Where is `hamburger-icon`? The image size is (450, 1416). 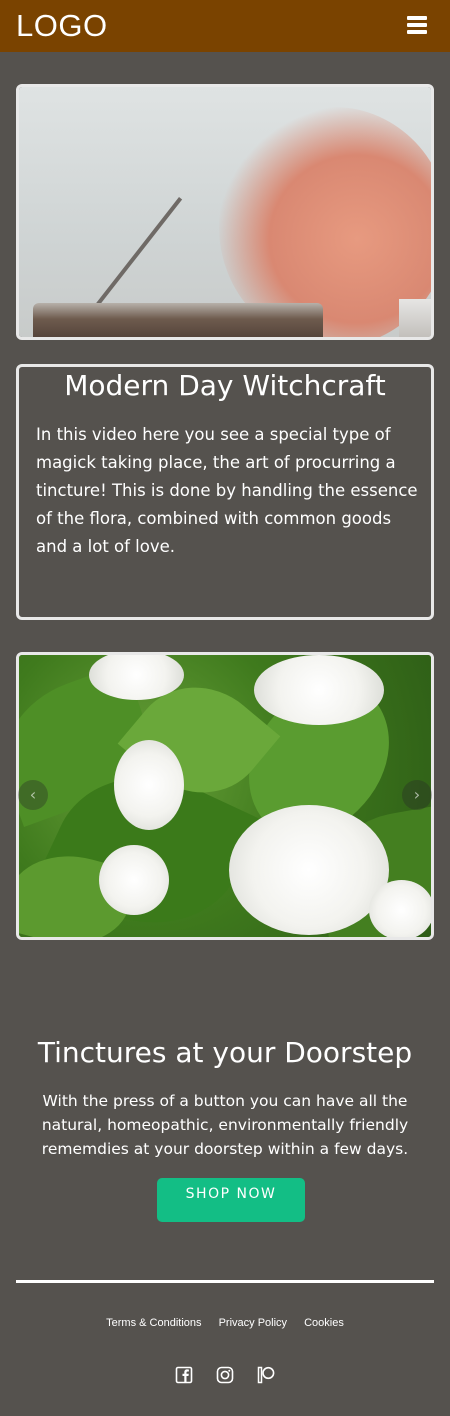
hamburger-icon is located at coordinates (417, 18).